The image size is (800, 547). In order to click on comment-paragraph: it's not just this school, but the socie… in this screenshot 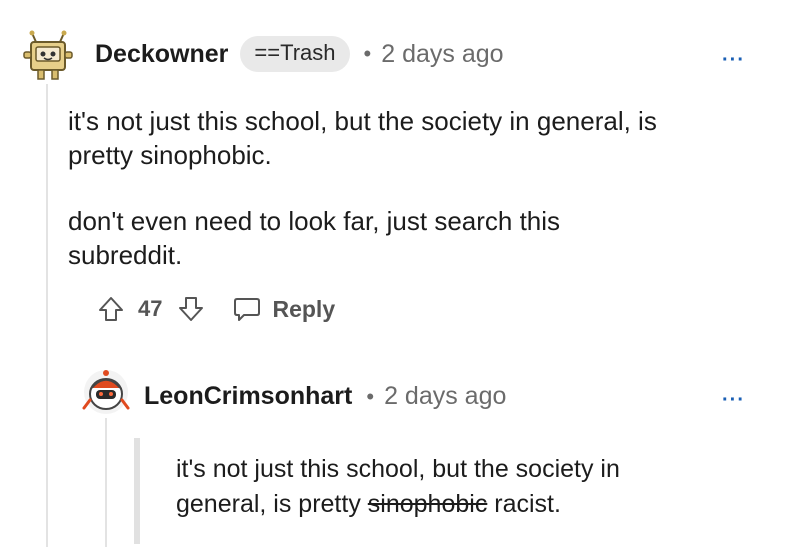, I will do `click(362, 138)`.